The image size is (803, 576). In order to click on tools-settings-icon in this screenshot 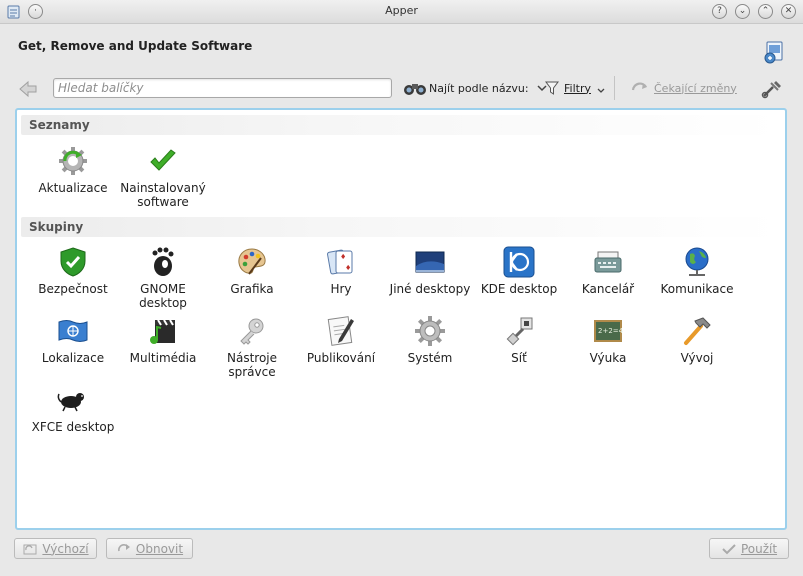, I will do `click(772, 89)`.